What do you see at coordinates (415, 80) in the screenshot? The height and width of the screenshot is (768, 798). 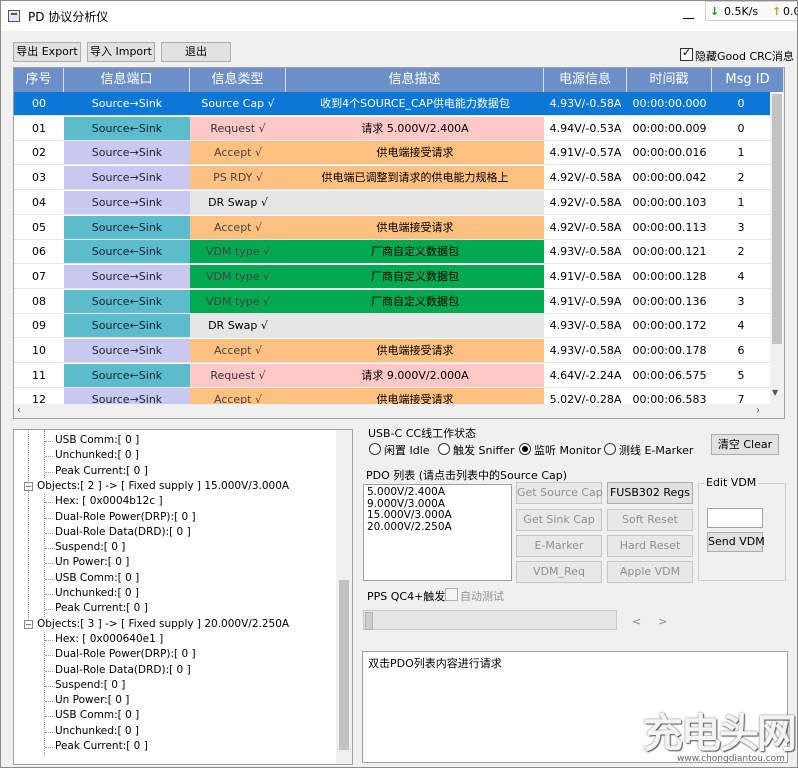 I see `column-header: 信息描述` at bounding box center [415, 80].